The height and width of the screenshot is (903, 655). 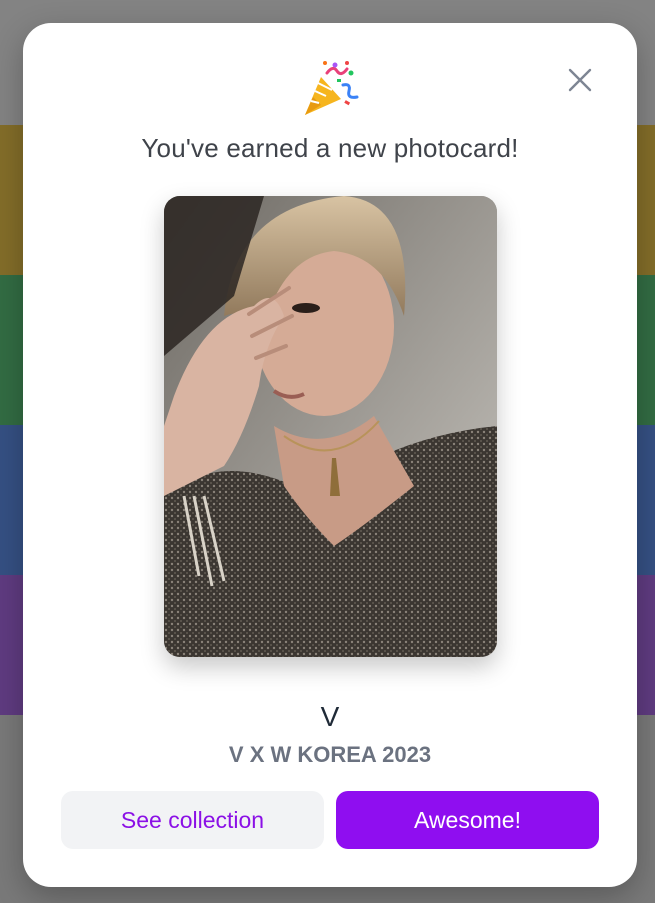 What do you see at coordinates (329, 89) in the screenshot?
I see `party-popper-icon` at bounding box center [329, 89].